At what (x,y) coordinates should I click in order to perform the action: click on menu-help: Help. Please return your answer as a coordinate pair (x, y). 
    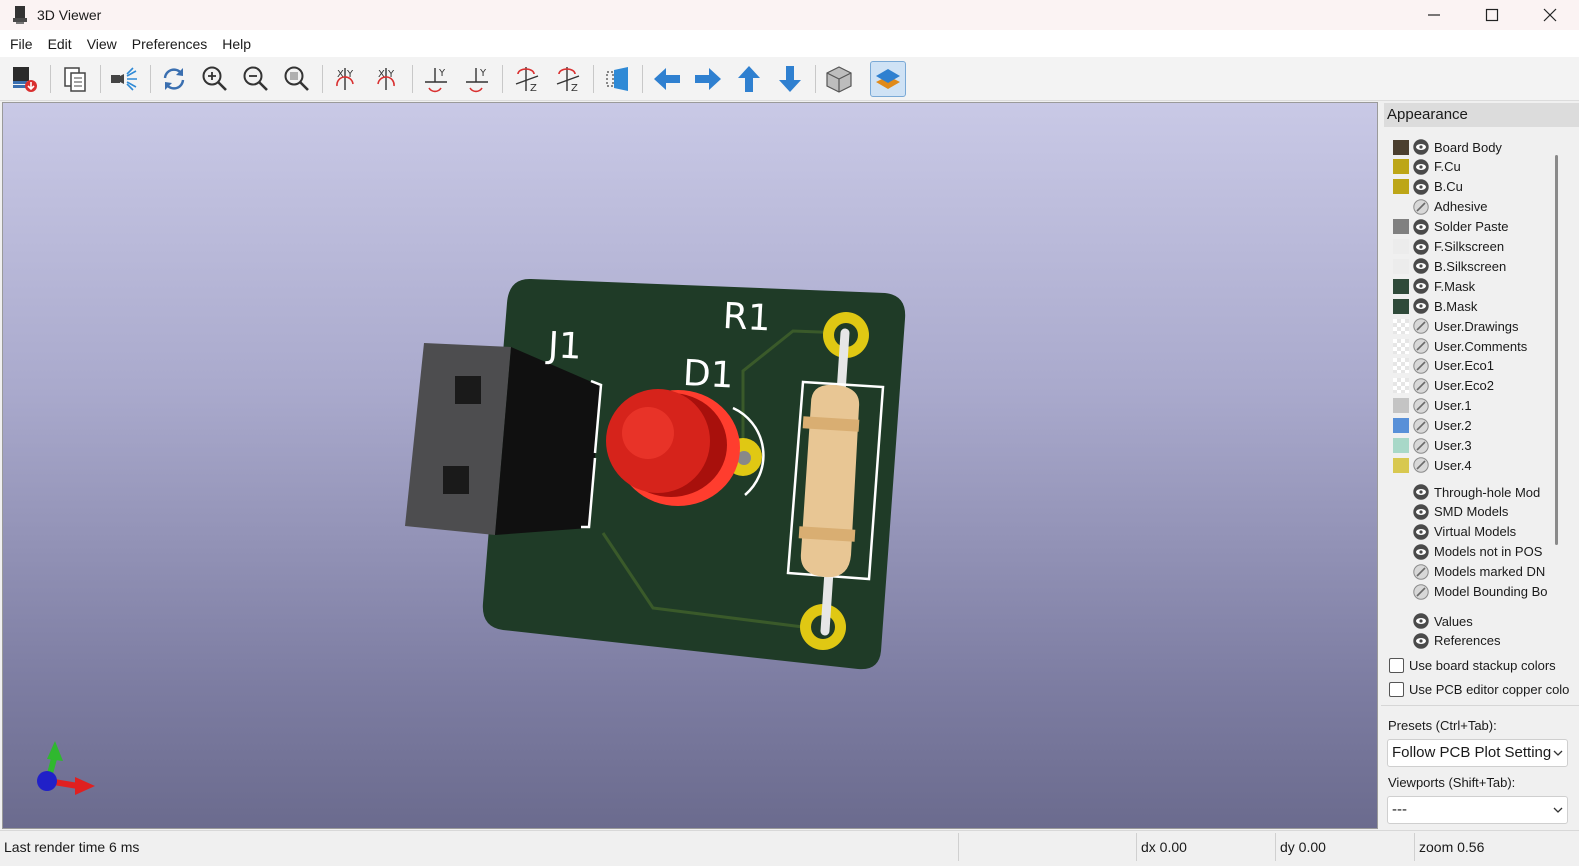
    Looking at the image, I should click on (236, 44).